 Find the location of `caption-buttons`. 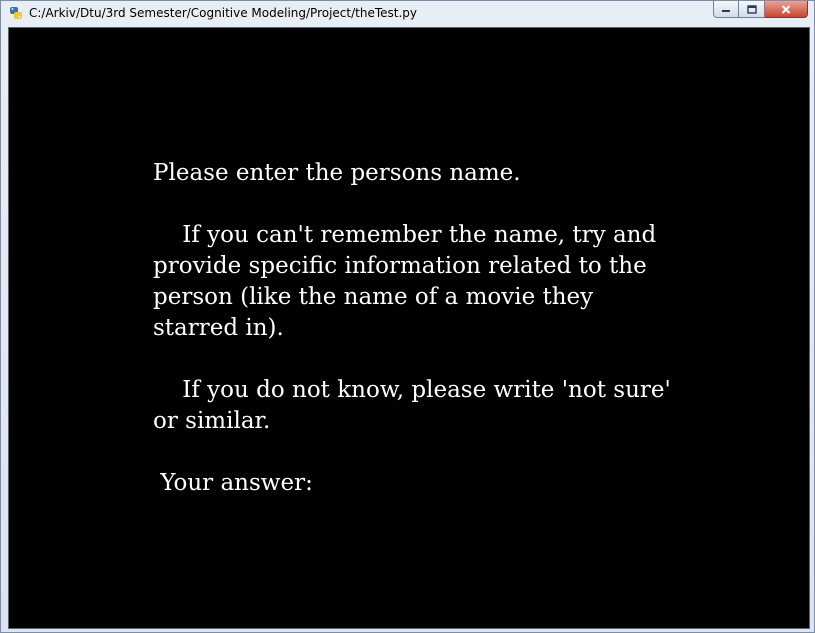

caption-buttons is located at coordinates (760, 10).